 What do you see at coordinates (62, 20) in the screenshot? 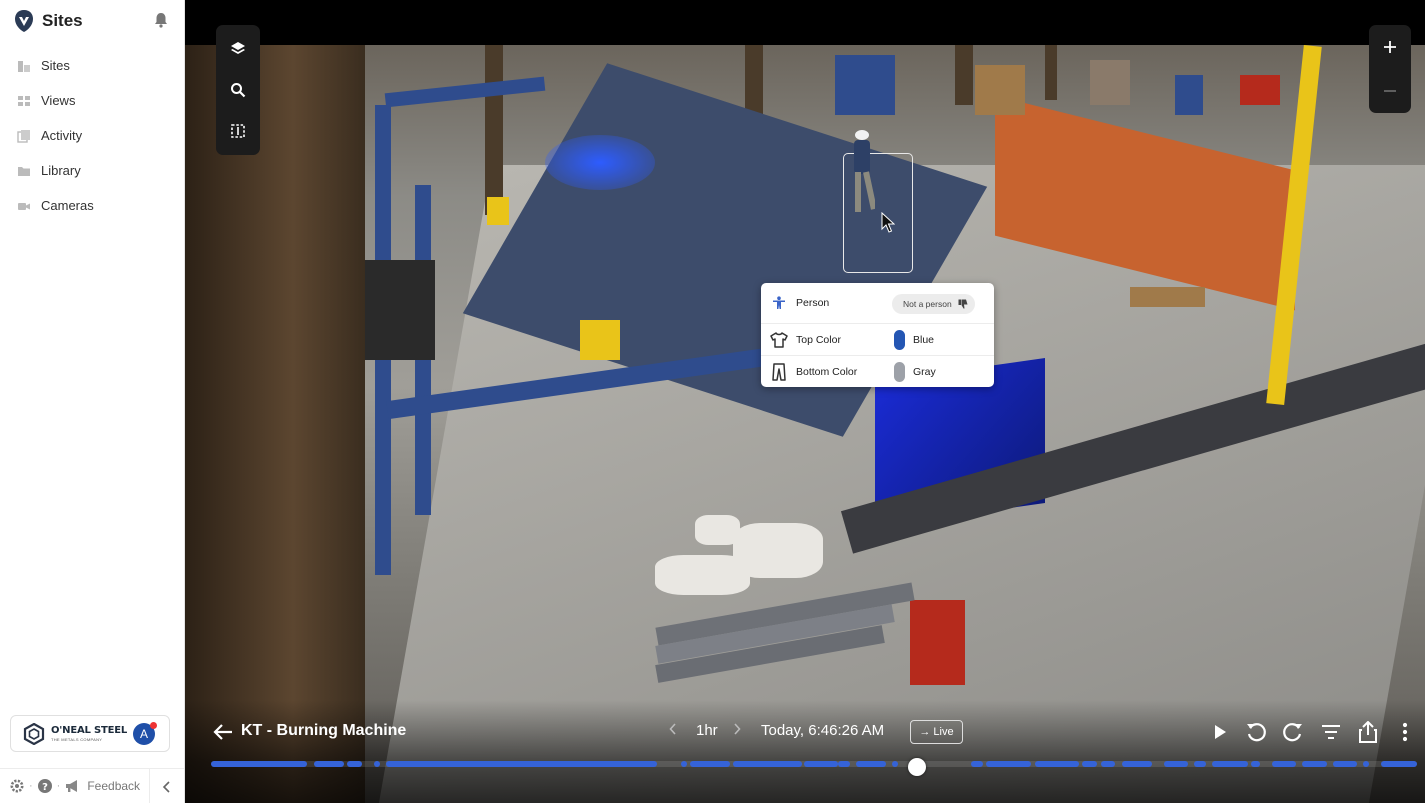
I see `page-title: Sites` at bounding box center [62, 20].